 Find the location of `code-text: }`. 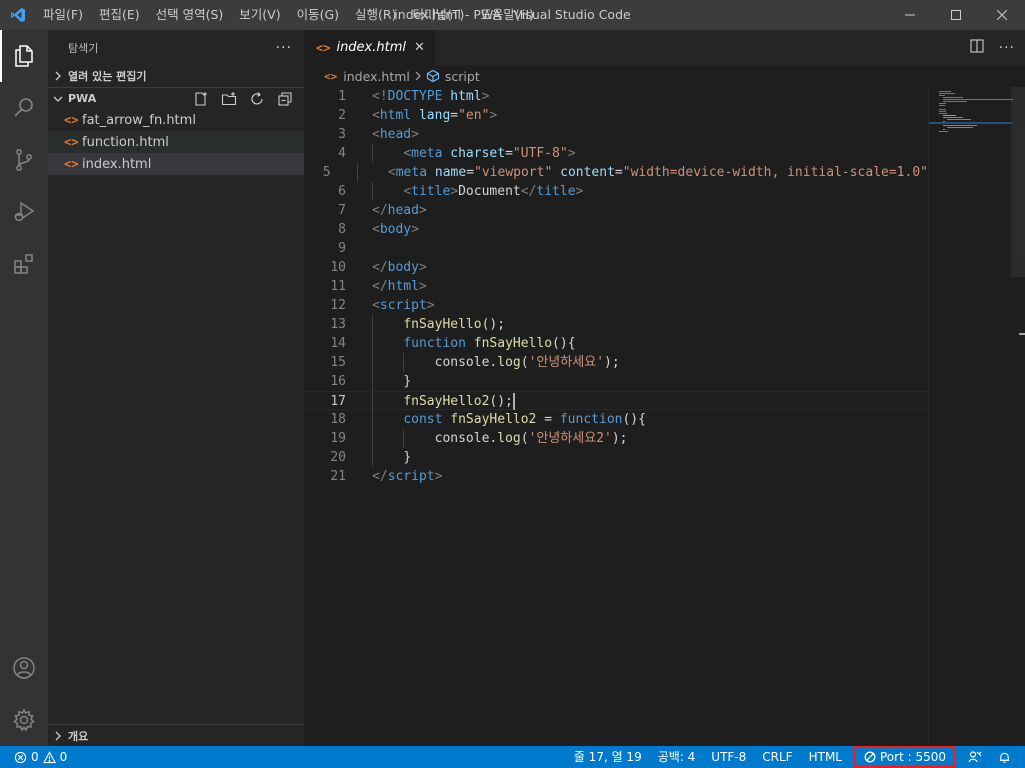

code-text: } is located at coordinates (378, 381).